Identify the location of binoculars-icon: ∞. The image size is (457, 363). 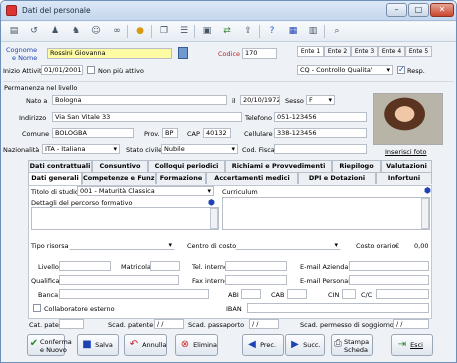
(117, 31).